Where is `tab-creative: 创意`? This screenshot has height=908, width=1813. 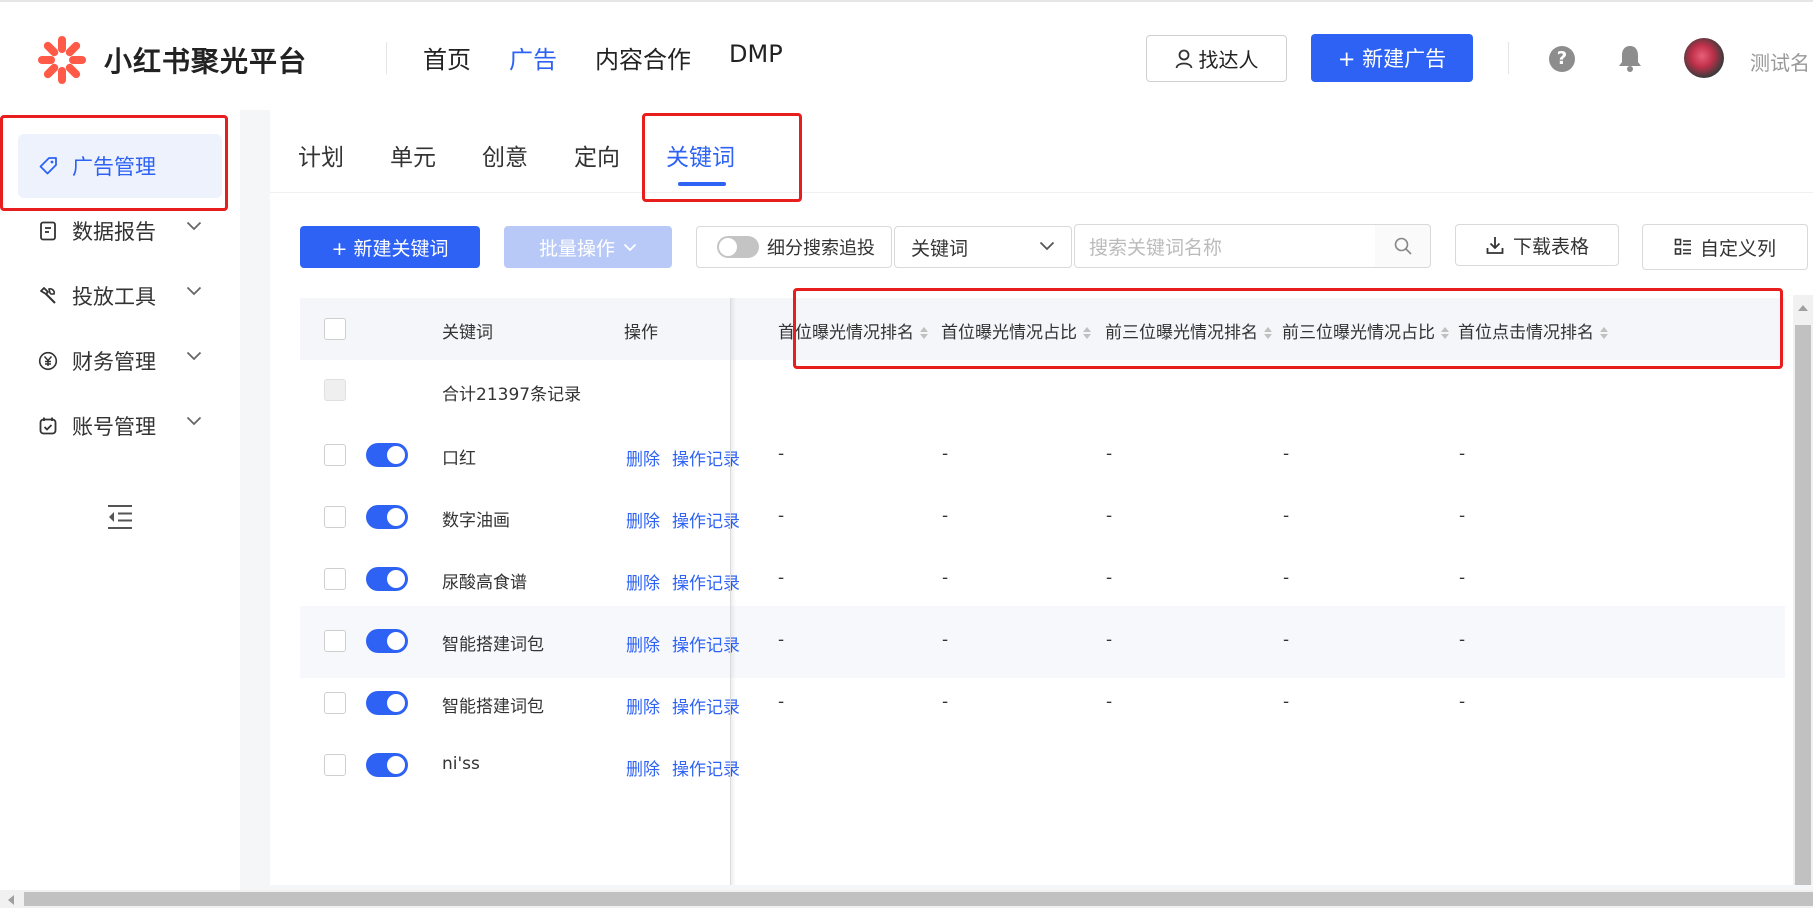
tab-creative: 创意 is located at coordinates (505, 155).